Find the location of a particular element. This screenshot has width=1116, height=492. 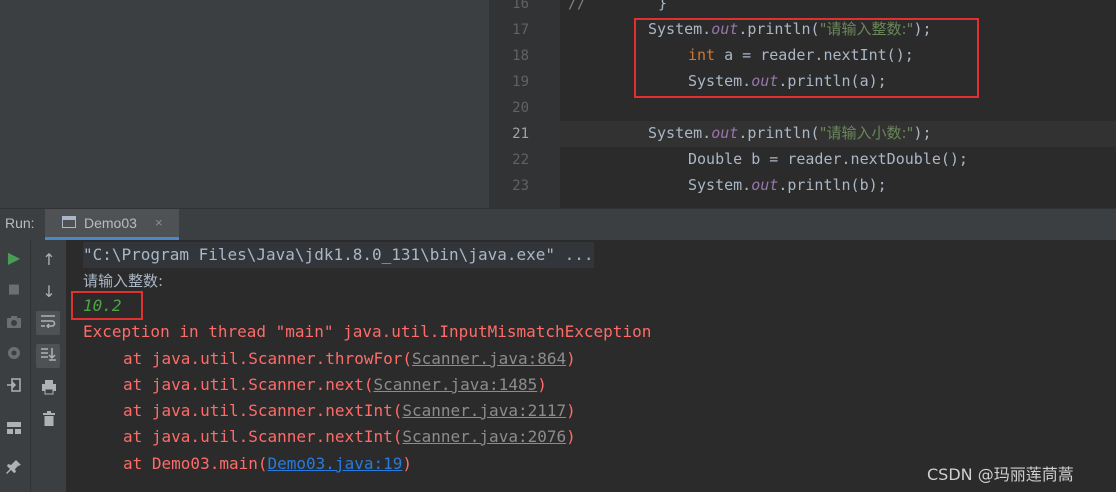

watermark: CSDN @玛丽莲茼蒿 is located at coordinates (1000, 474).